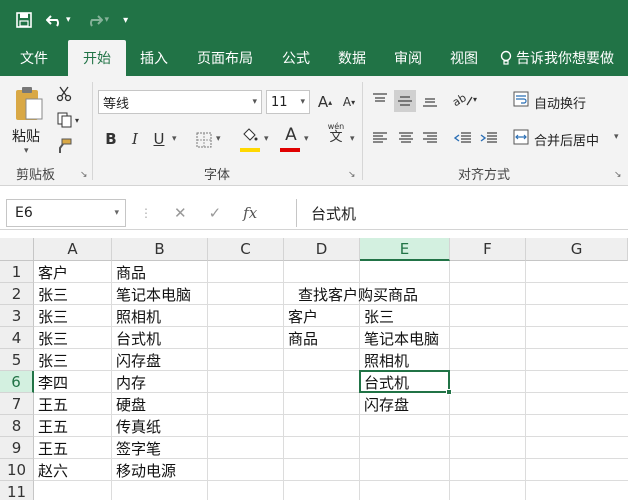  Describe the element at coordinates (17, 360) in the screenshot. I see `row-header-5: 5` at that location.